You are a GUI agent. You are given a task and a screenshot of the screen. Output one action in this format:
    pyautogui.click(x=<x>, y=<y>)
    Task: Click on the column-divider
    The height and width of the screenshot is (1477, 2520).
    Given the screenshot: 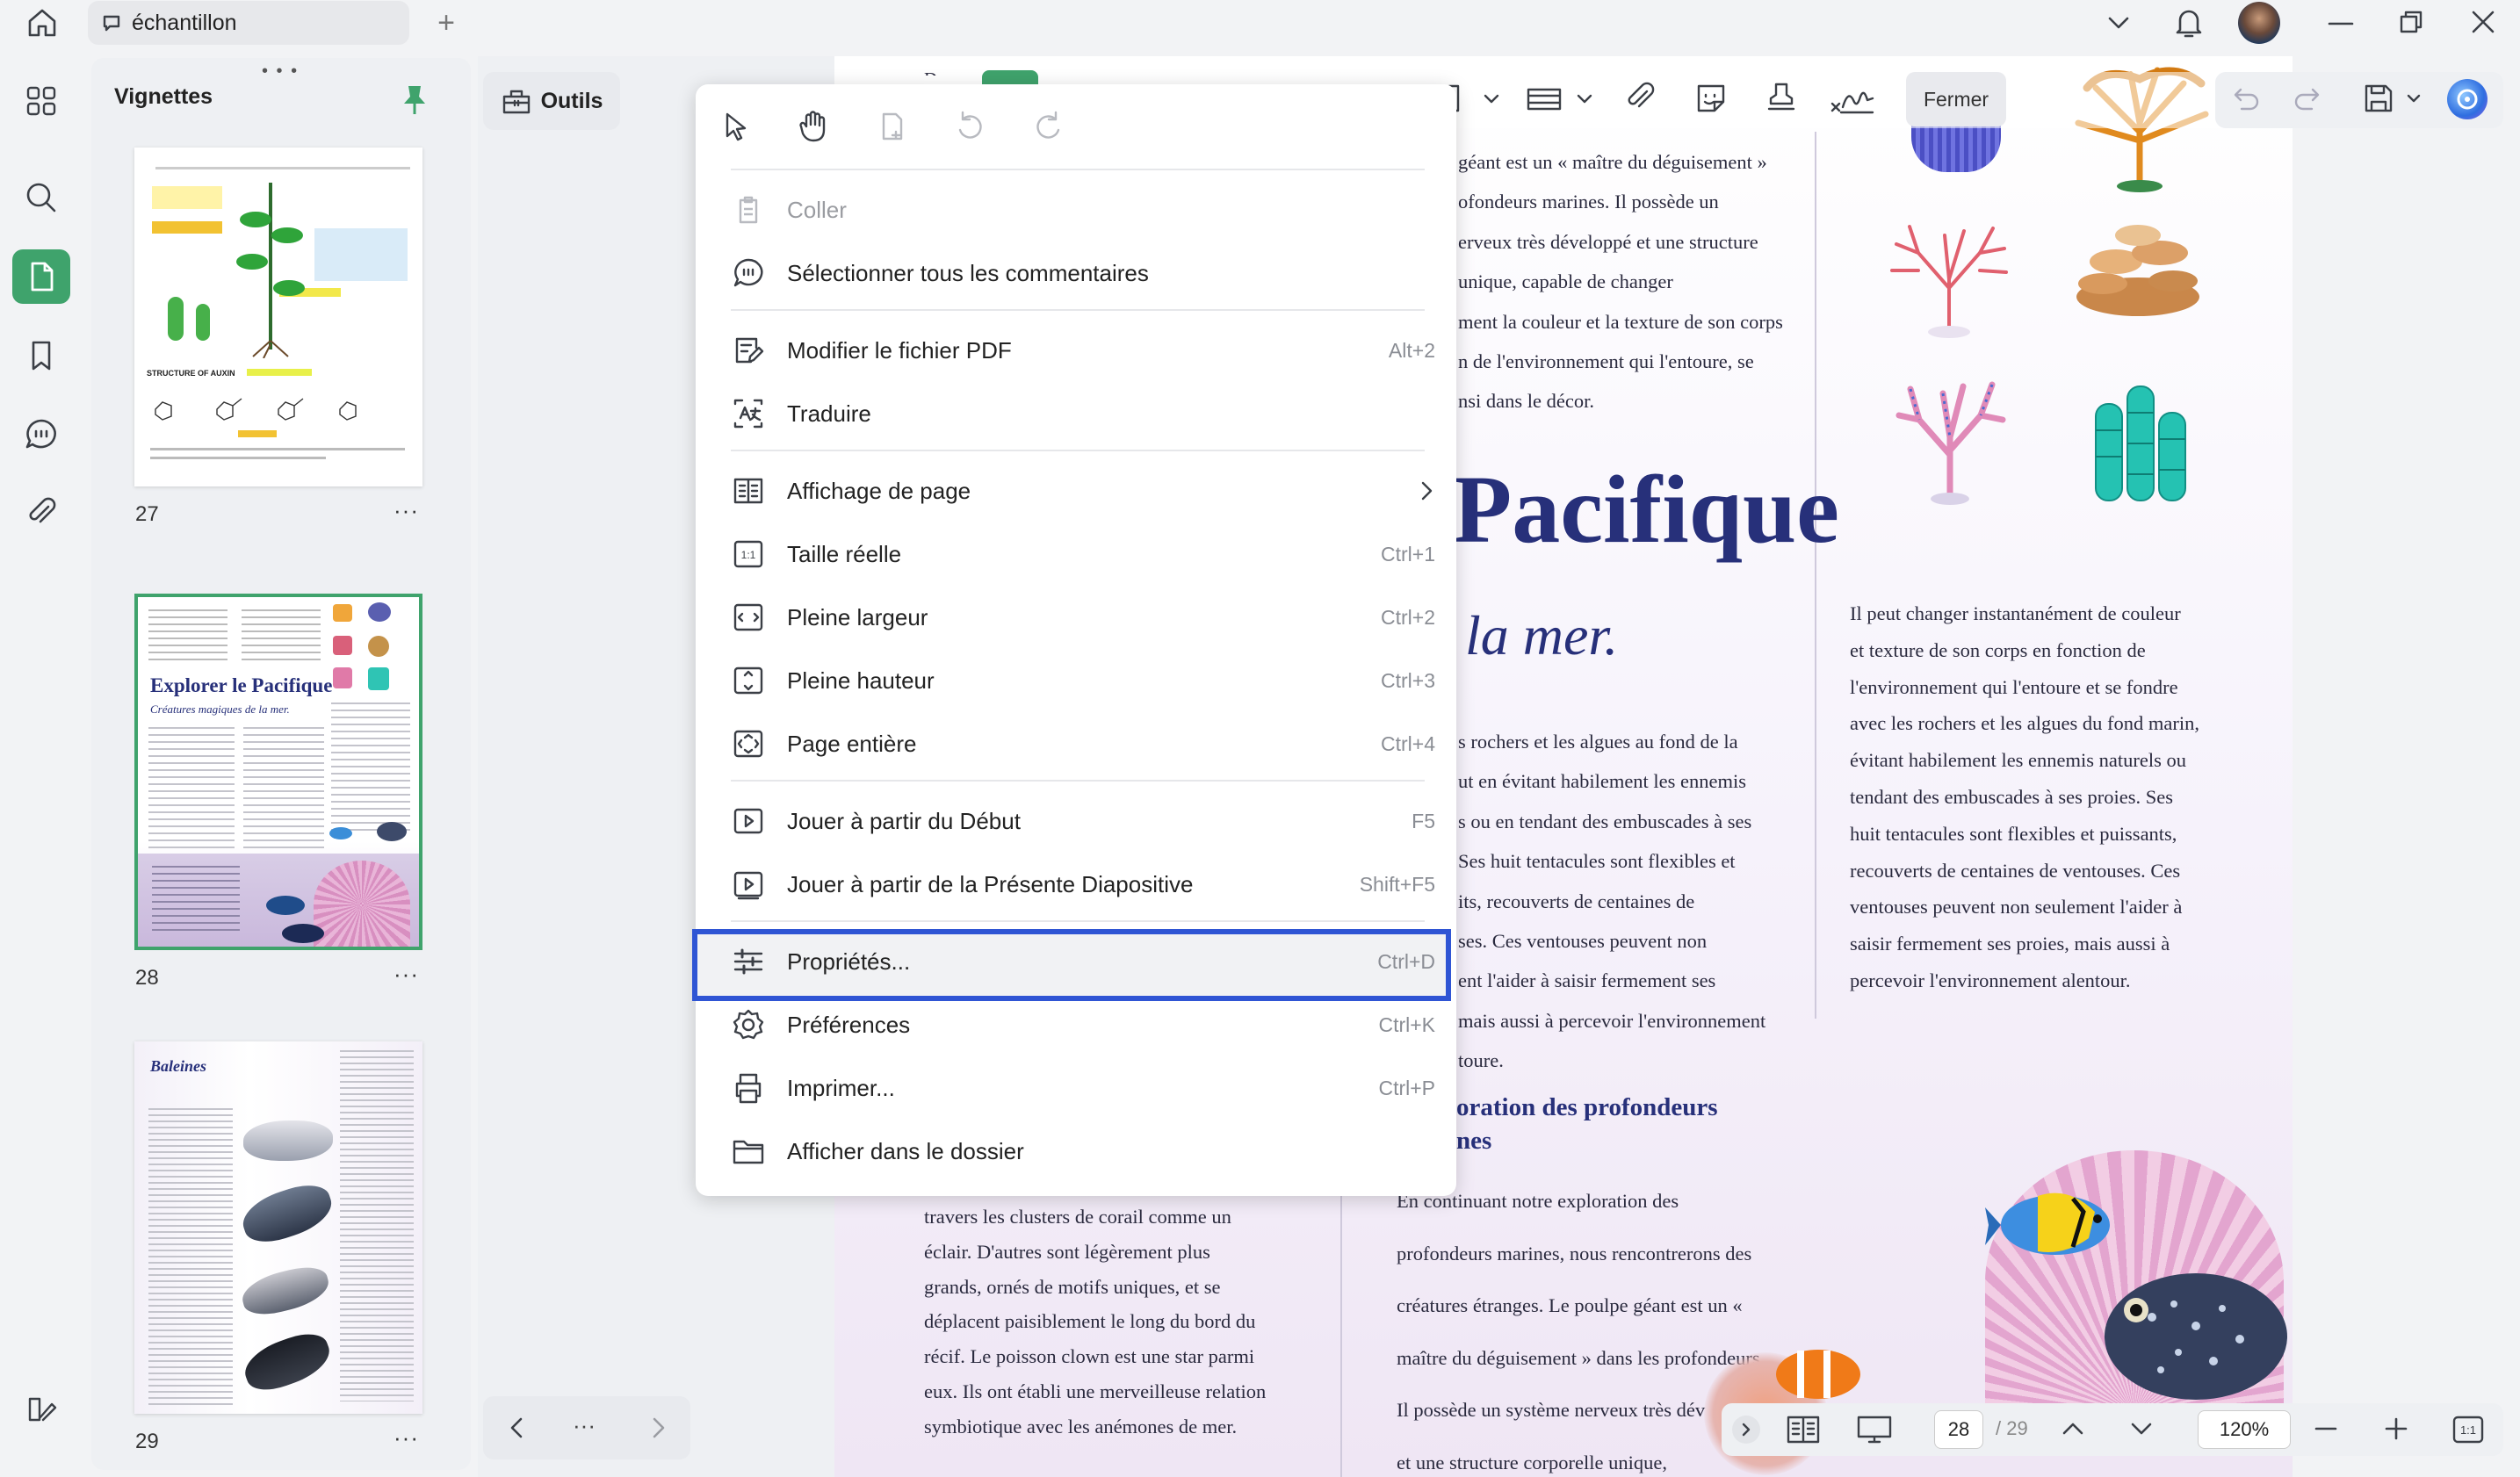 What is the action you would take?
    pyautogui.click(x=1341, y=1336)
    